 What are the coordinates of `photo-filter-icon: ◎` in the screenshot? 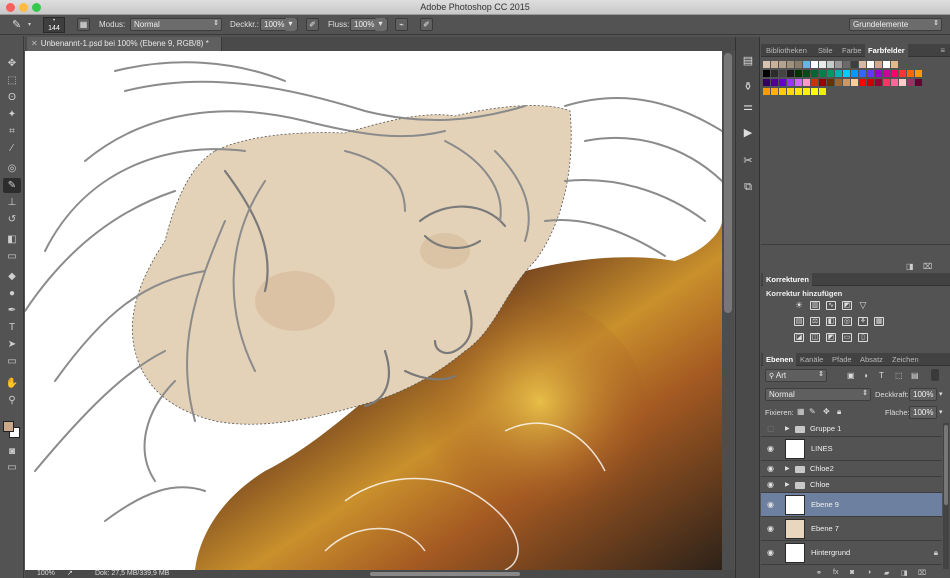 It's located at (847, 321).